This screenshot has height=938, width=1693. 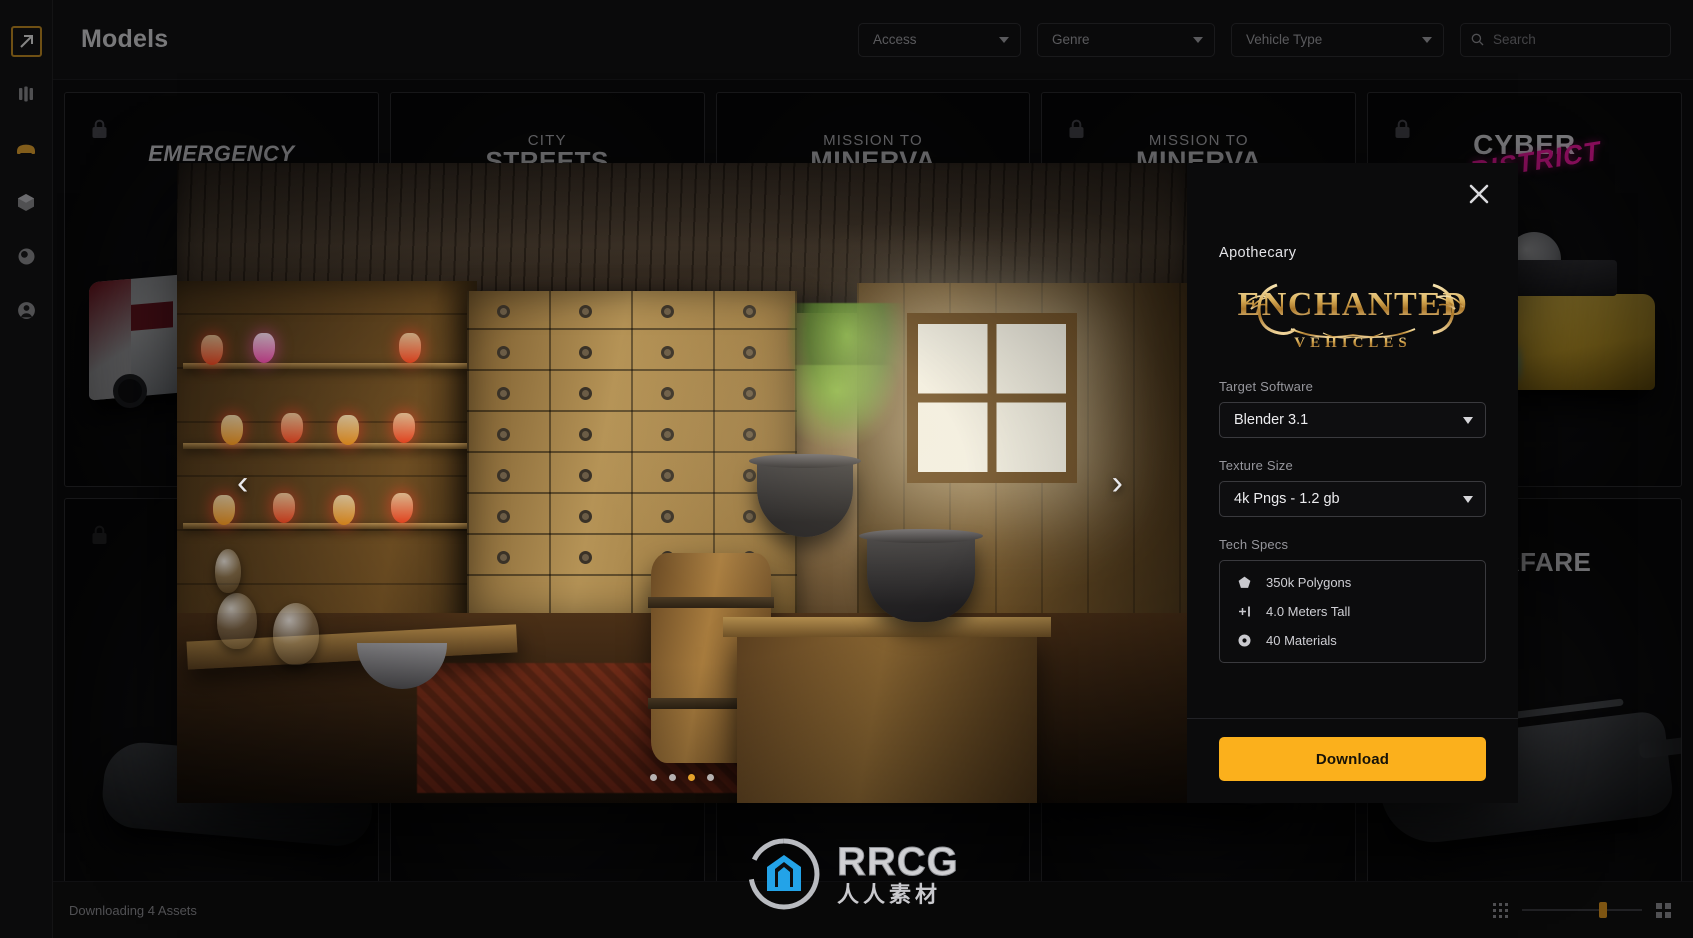 What do you see at coordinates (1352, 420) in the screenshot?
I see `target-software-select: Blender 3.1` at bounding box center [1352, 420].